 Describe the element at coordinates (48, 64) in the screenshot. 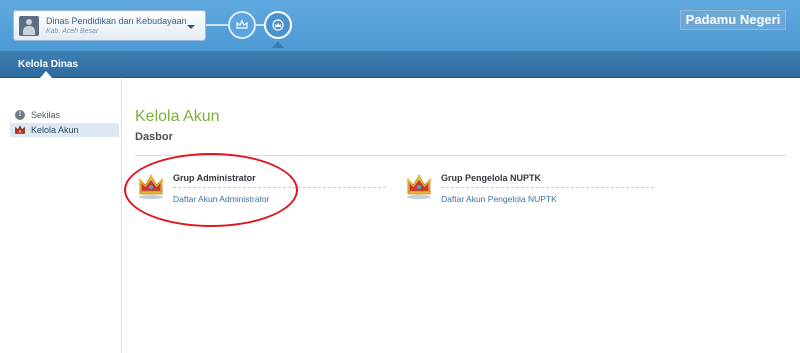

I see `section-title: Kelola Dinas` at that location.